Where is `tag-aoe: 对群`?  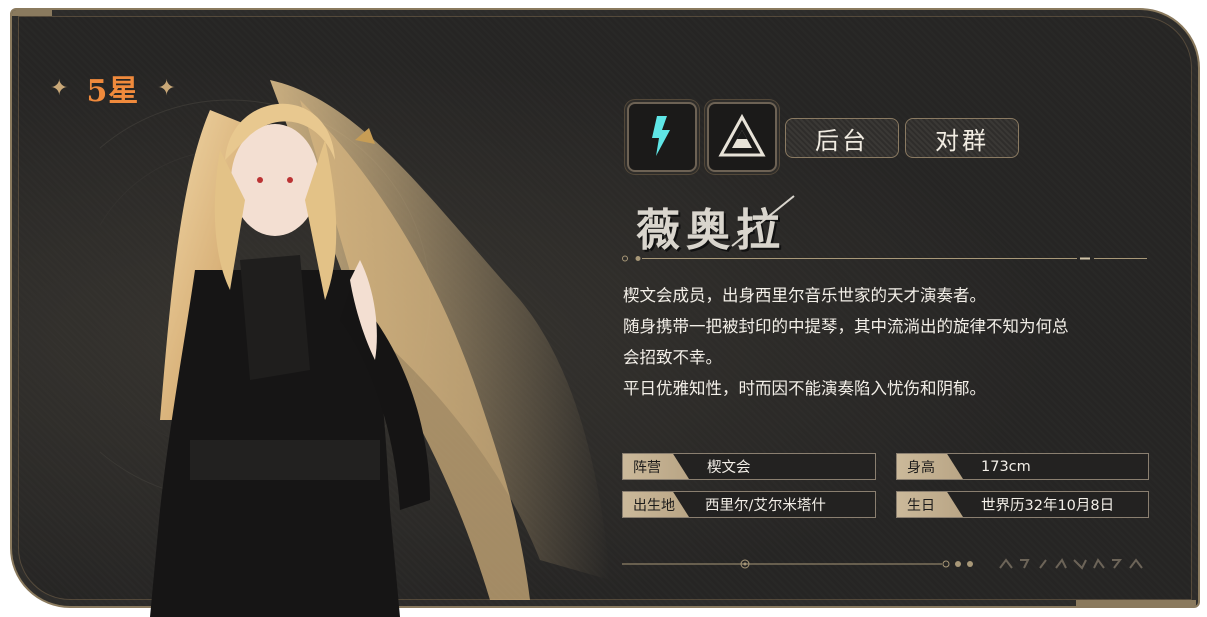
tag-aoe: 对群 is located at coordinates (962, 138).